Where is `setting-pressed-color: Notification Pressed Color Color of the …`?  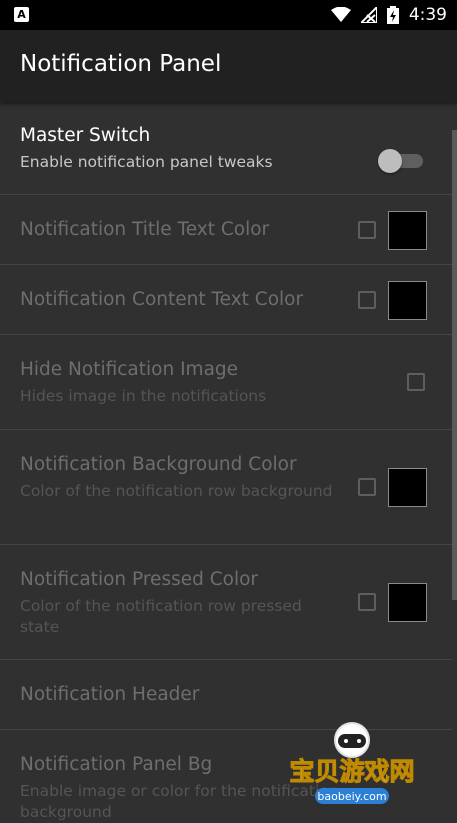
setting-pressed-color: Notification Pressed Color Color of the … is located at coordinates (226, 602).